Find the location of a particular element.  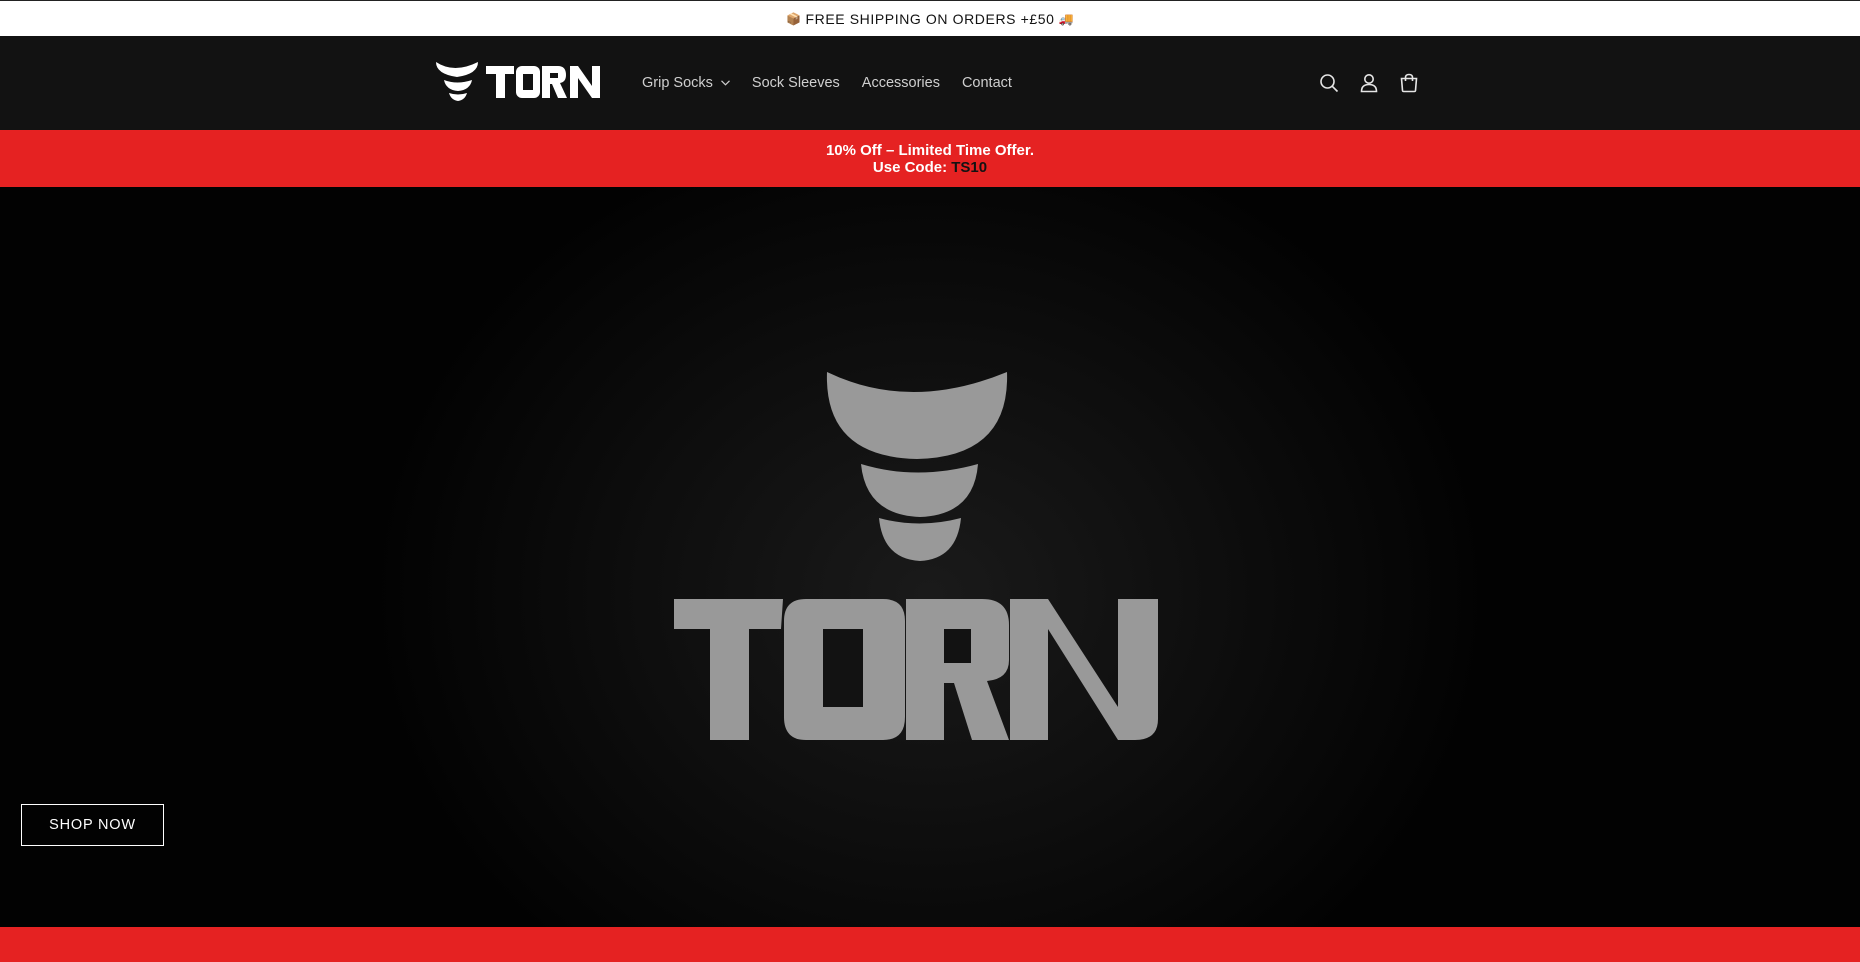

nav-item-contact: Contact is located at coordinates (987, 83).